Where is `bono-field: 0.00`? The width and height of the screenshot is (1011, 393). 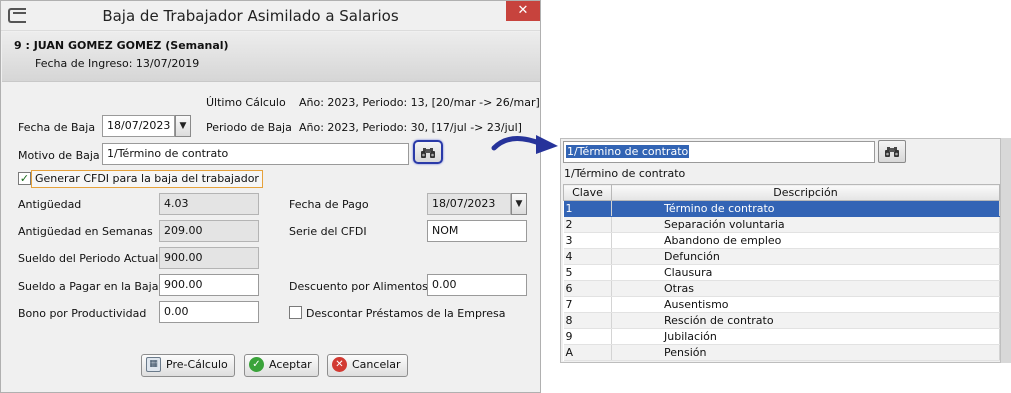
bono-field: 0.00 is located at coordinates (209, 312).